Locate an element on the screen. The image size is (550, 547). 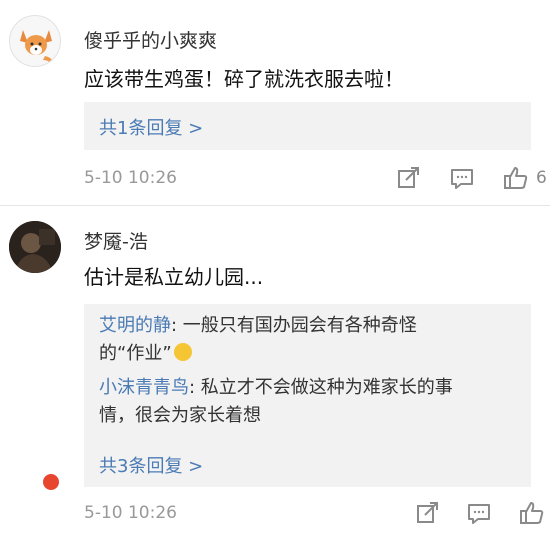
comment-text: 应该带生鸡蛋！碎了就洗衣服去啦！ is located at coordinates (244, 79).